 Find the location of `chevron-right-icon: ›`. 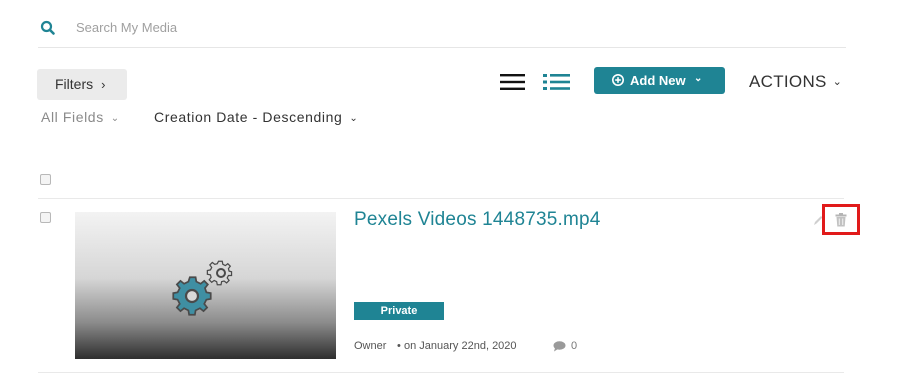

chevron-right-icon: › is located at coordinates (103, 84).